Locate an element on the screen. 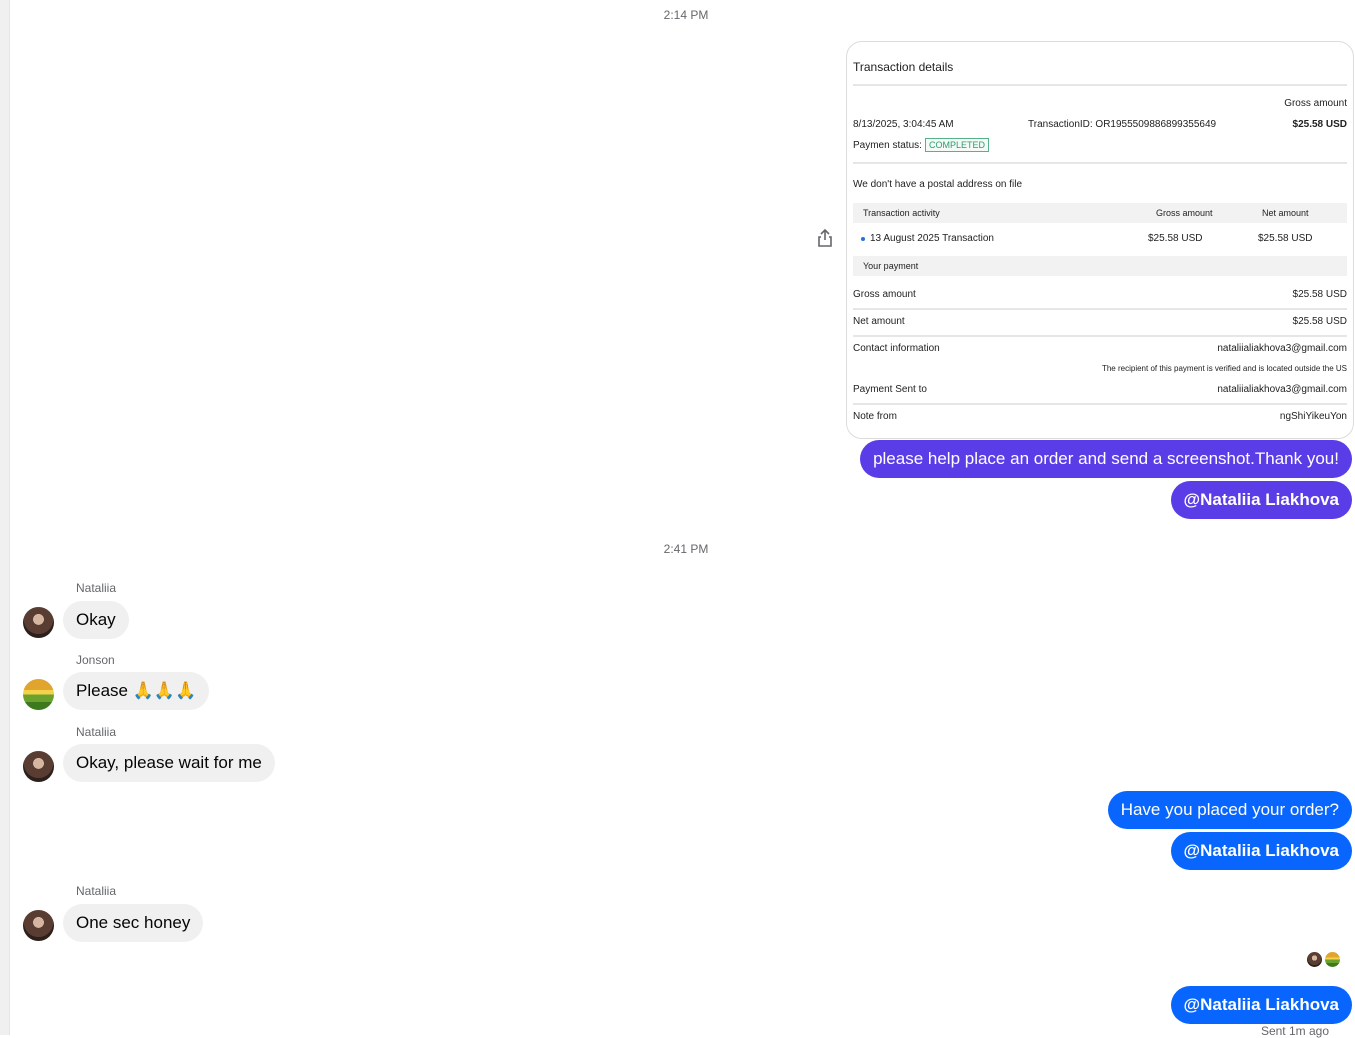 The width and height of the screenshot is (1355, 1038). postal-notice: We don't have a postal address on file is located at coordinates (938, 184).